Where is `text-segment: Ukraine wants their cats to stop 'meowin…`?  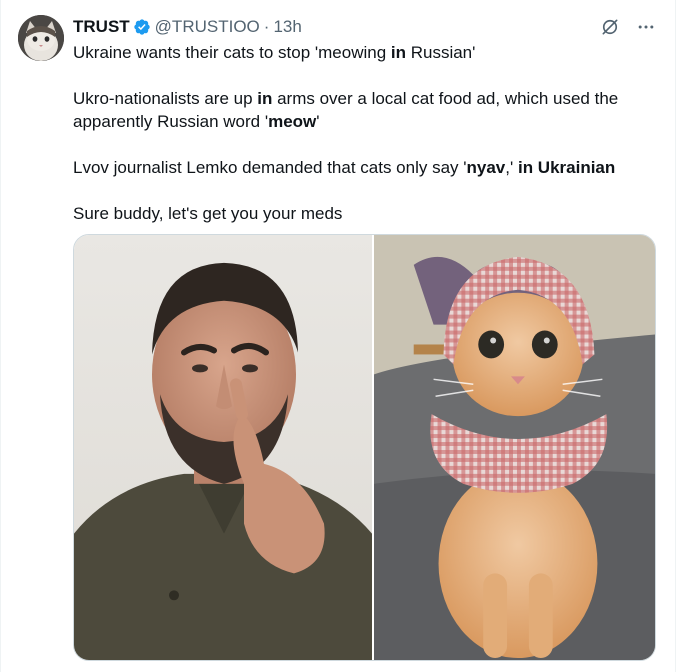
text-segment: Ukraine wants their cats to stop 'meowin… is located at coordinates (232, 52).